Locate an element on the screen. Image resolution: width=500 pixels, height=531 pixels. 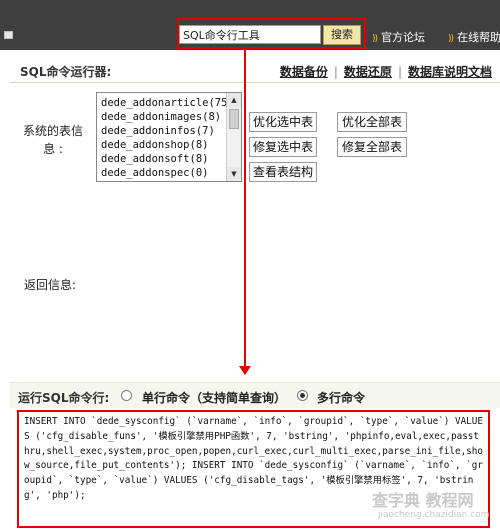
sql-command-row: 运行SQL命令行: 单行命令（支持简单查询） 多行命令 is located at coordinates (255, 395).